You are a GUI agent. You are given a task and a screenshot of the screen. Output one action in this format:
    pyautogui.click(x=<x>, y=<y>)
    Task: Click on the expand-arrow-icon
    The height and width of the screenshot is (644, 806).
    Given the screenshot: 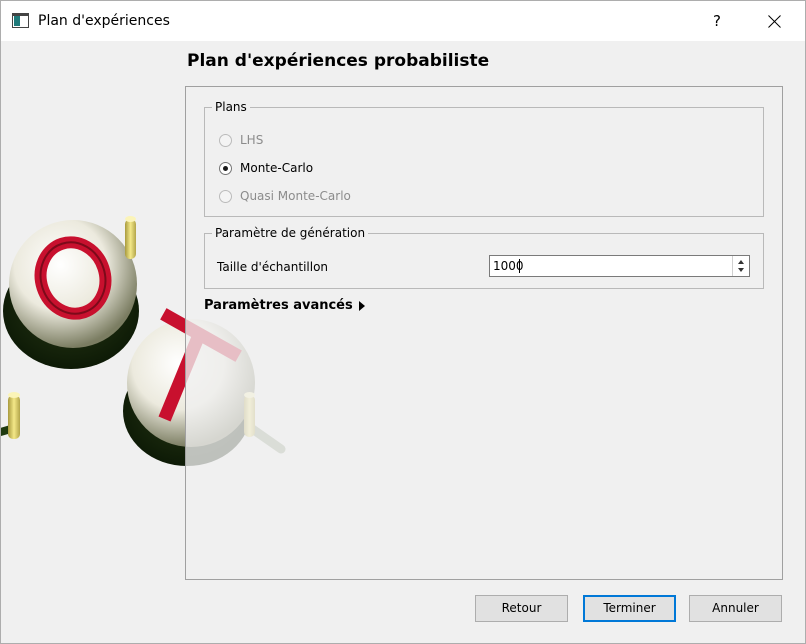 What is the action you would take?
    pyautogui.click(x=361, y=305)
    